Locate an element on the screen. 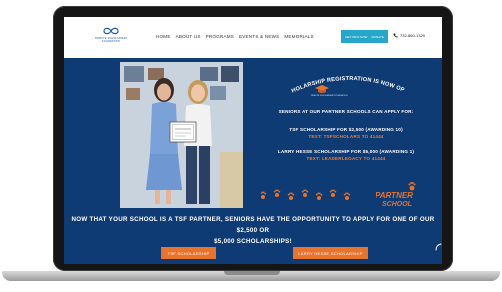 The width and height of the screenshot is (502, 292). get-info-donate-button: GET INFO NOW DONATE is located at coordinates (364, 36).